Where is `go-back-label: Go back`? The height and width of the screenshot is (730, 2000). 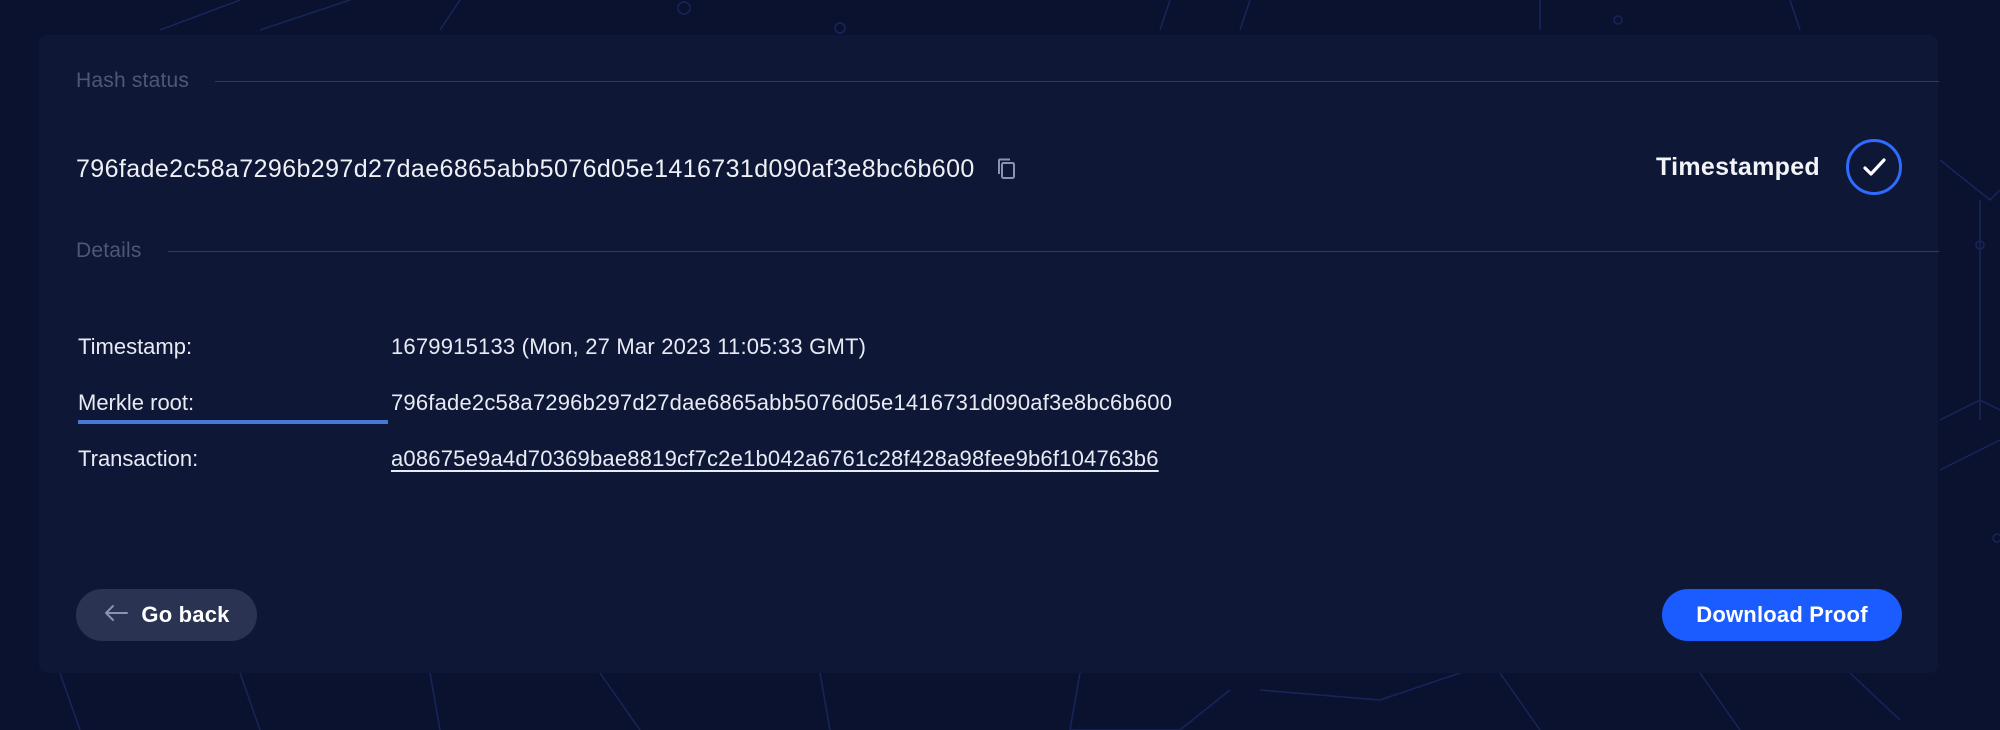
go-back-label: Go back is located at coordinates (185, 614).